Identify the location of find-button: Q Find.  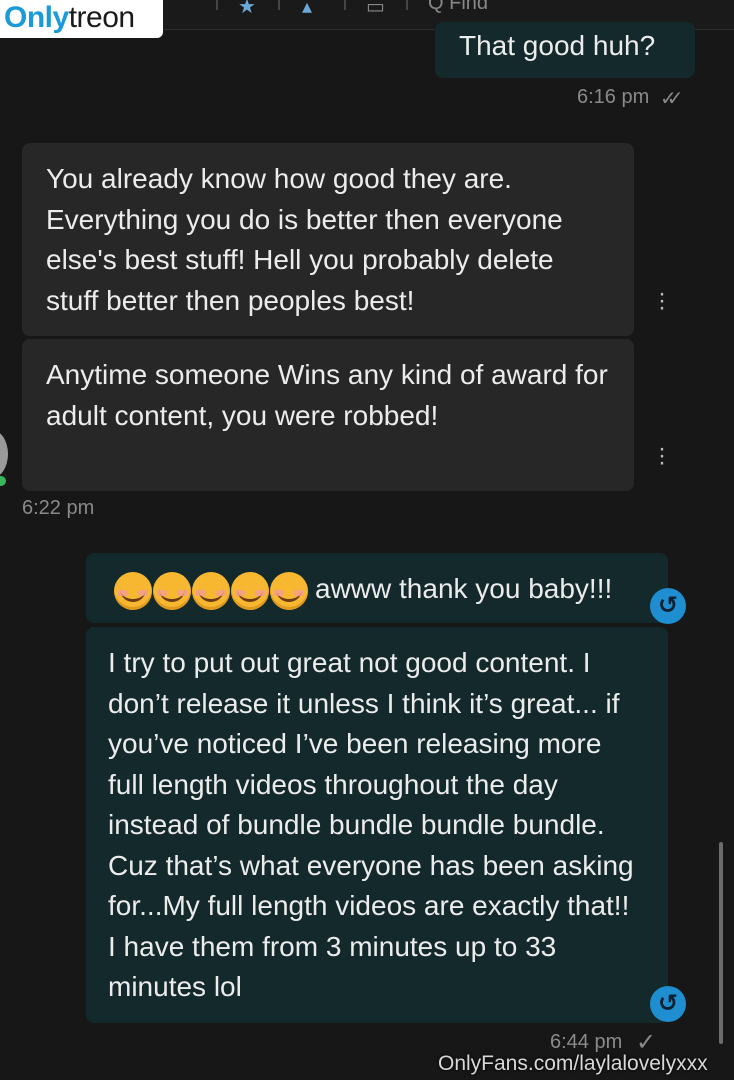
(458, 7).